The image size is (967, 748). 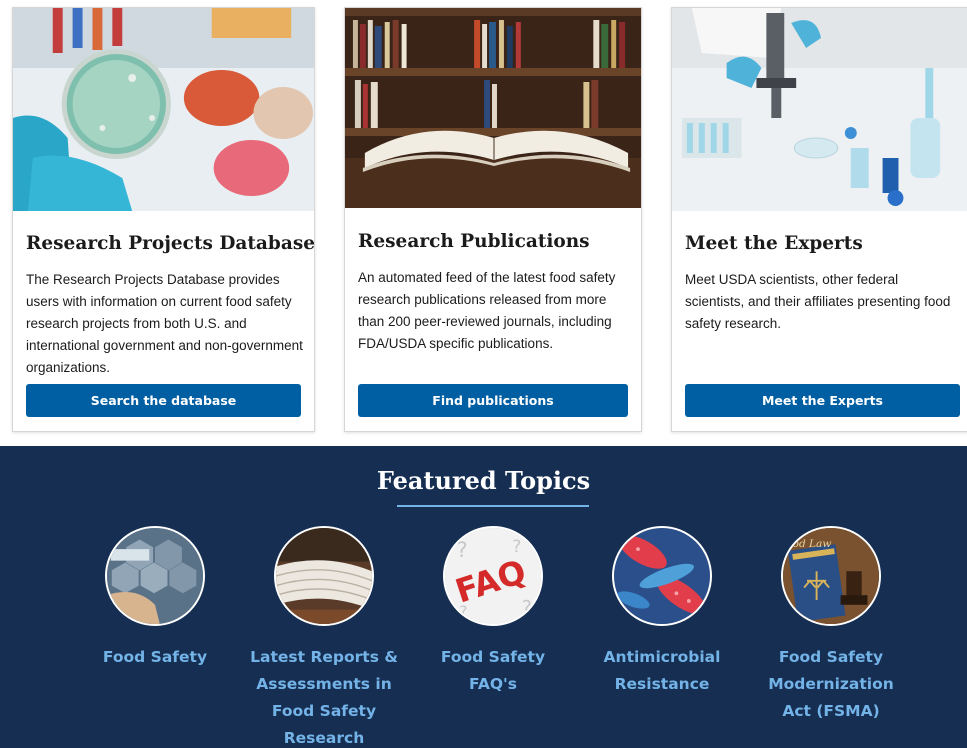 I want to click on open-book-image, so click(x=493, y=108).